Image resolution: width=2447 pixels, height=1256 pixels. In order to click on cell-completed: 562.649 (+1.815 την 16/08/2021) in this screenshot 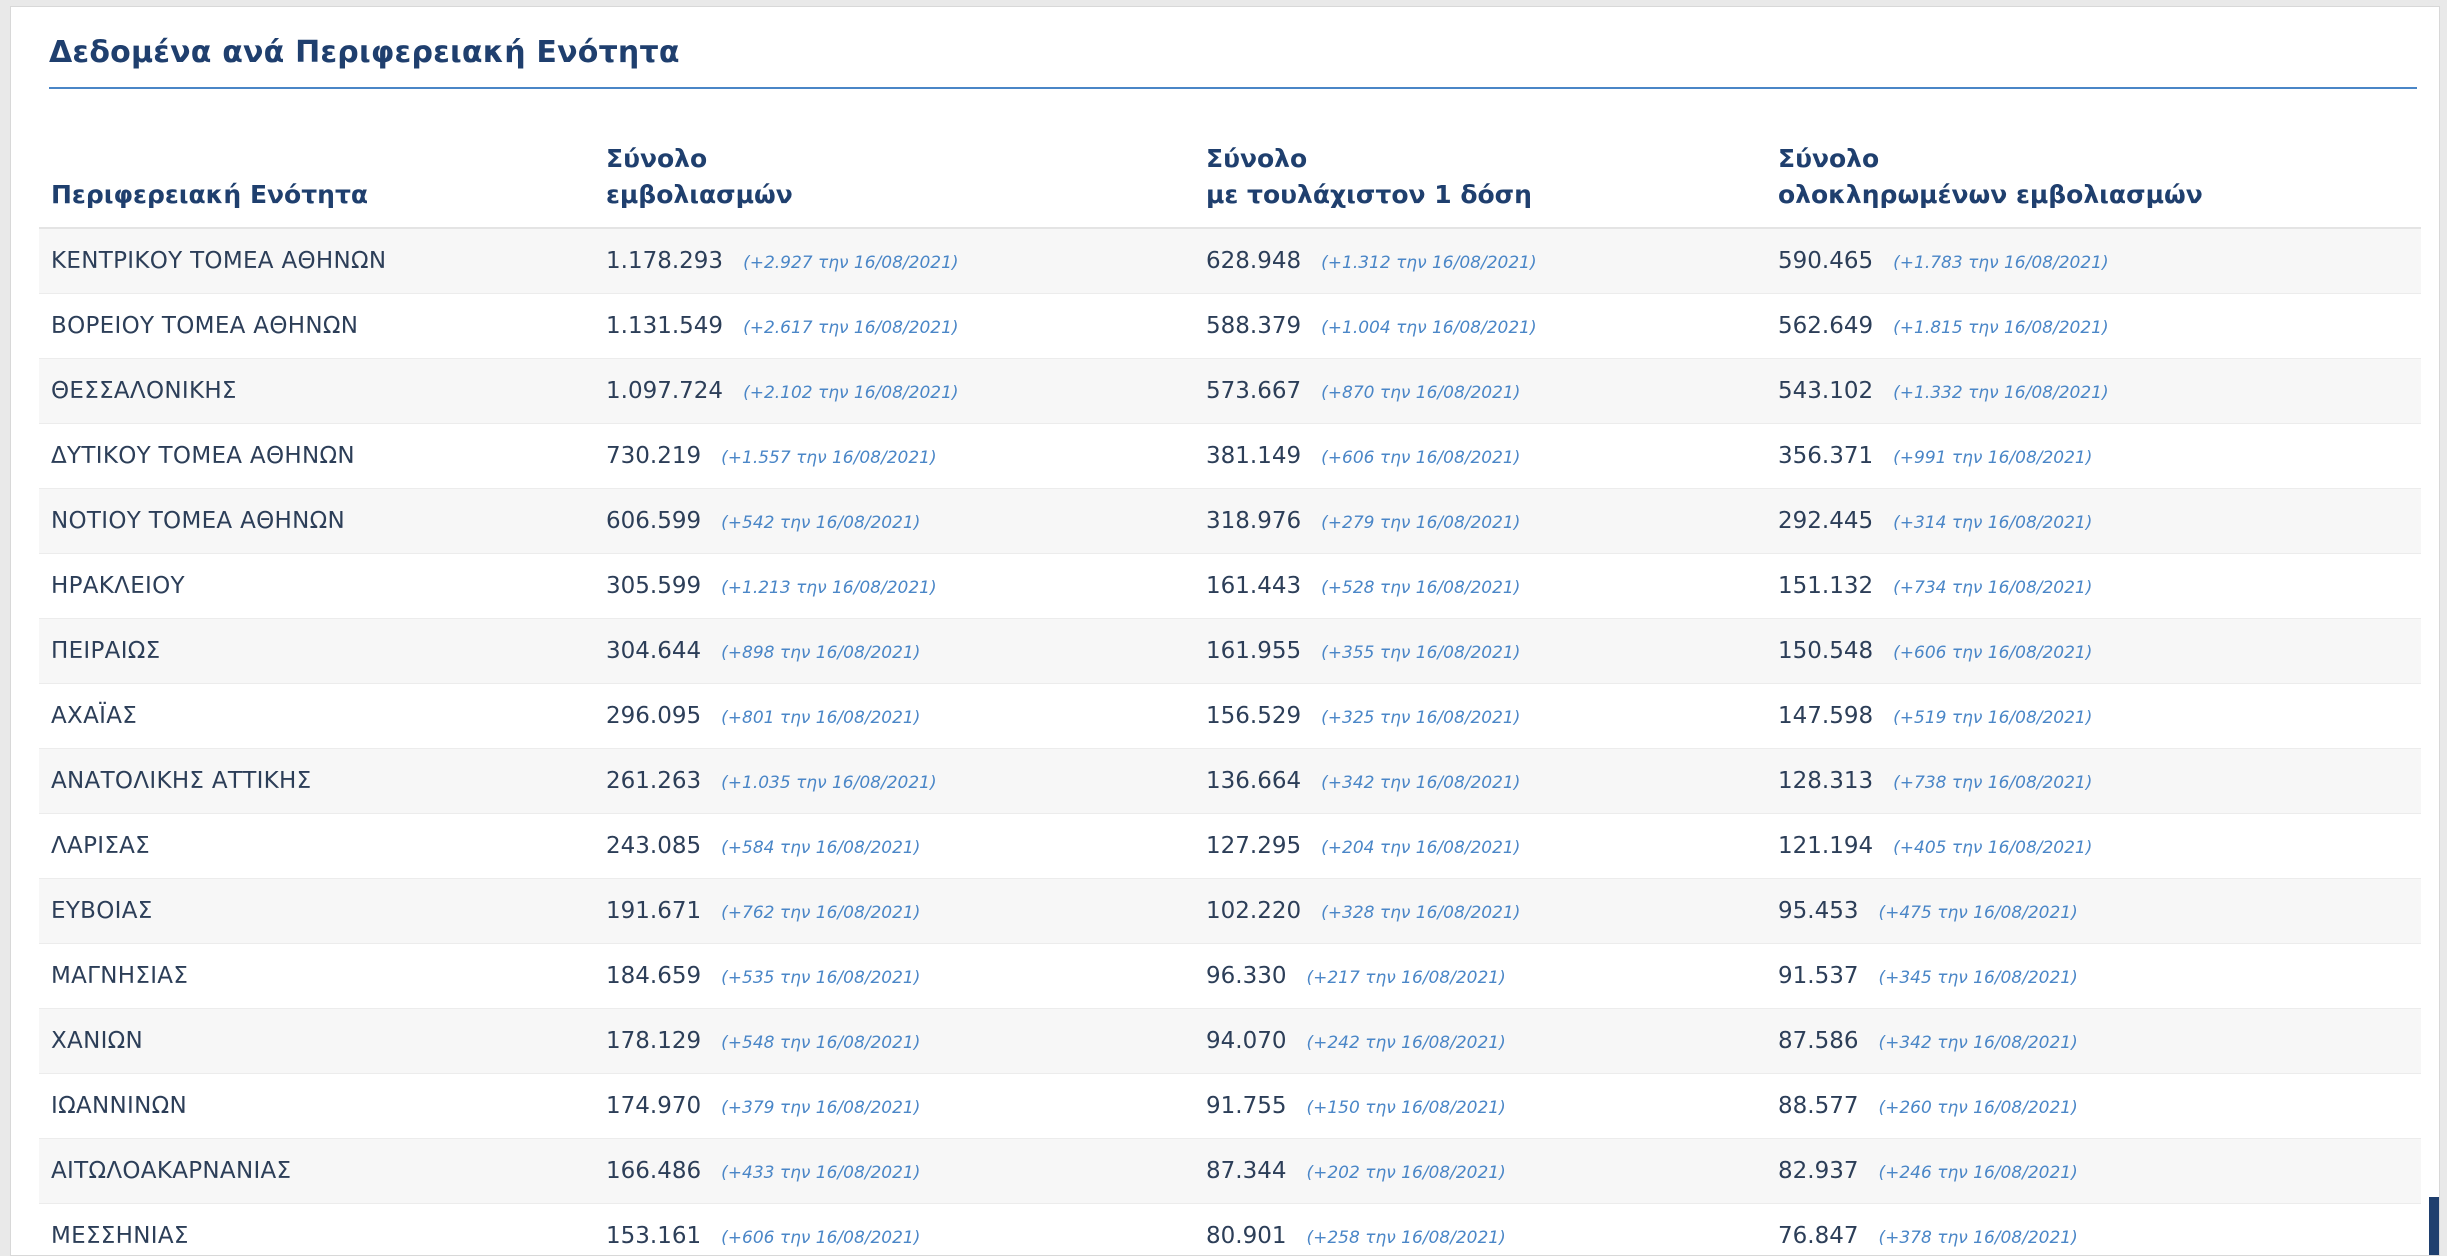, I will do `click(2093, 326)`.